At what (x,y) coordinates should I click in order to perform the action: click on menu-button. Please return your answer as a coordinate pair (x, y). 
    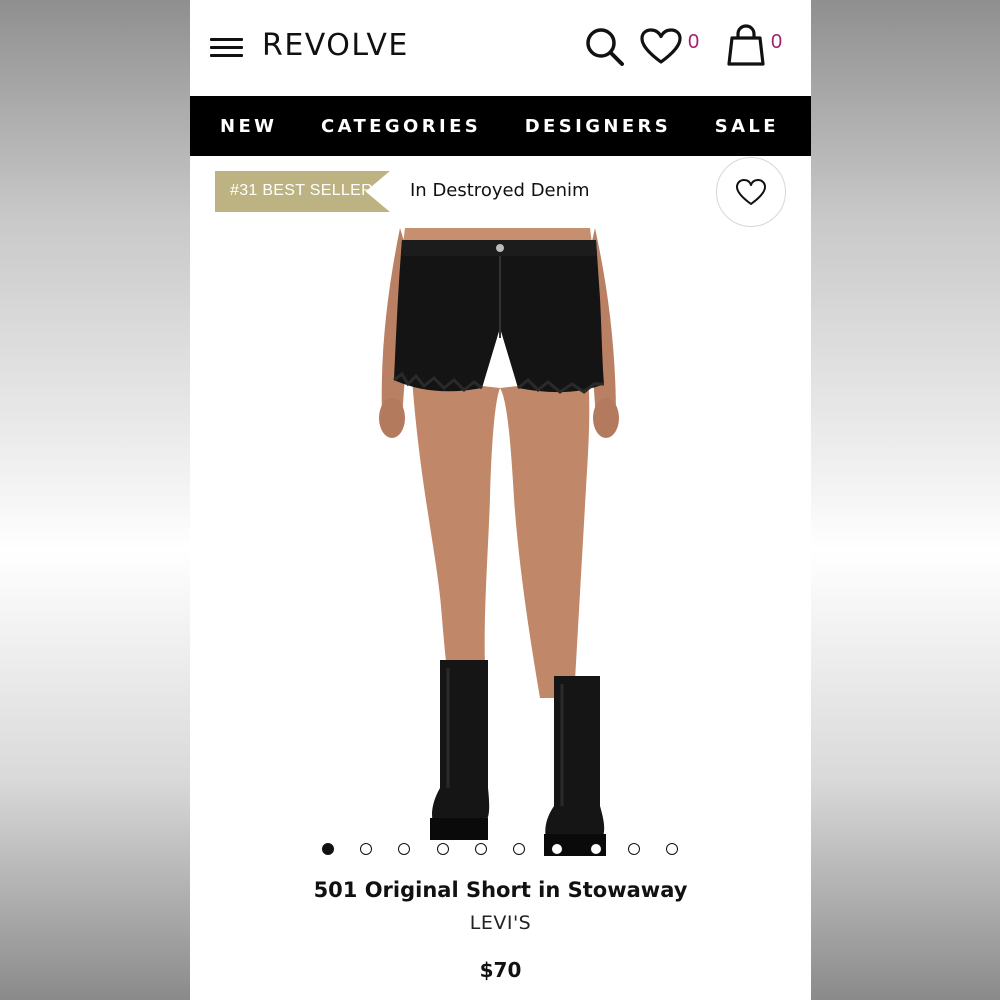
    Looking at the image, I should click on (226, 48).